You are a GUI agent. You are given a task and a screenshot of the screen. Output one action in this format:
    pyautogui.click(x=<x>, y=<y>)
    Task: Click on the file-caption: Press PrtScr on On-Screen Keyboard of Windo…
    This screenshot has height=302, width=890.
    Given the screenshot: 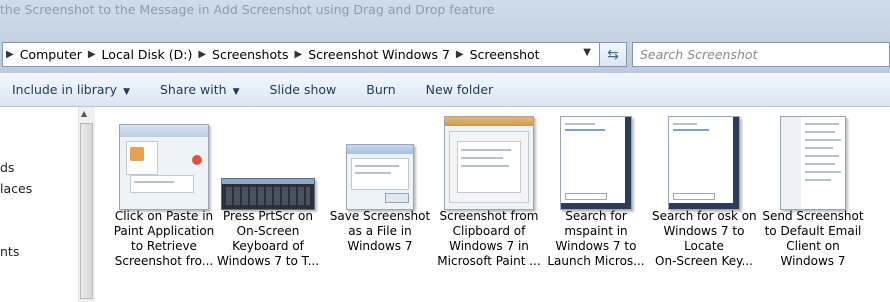 What is the action you would take?
    pyautogui.click(x=268, y=238)
    